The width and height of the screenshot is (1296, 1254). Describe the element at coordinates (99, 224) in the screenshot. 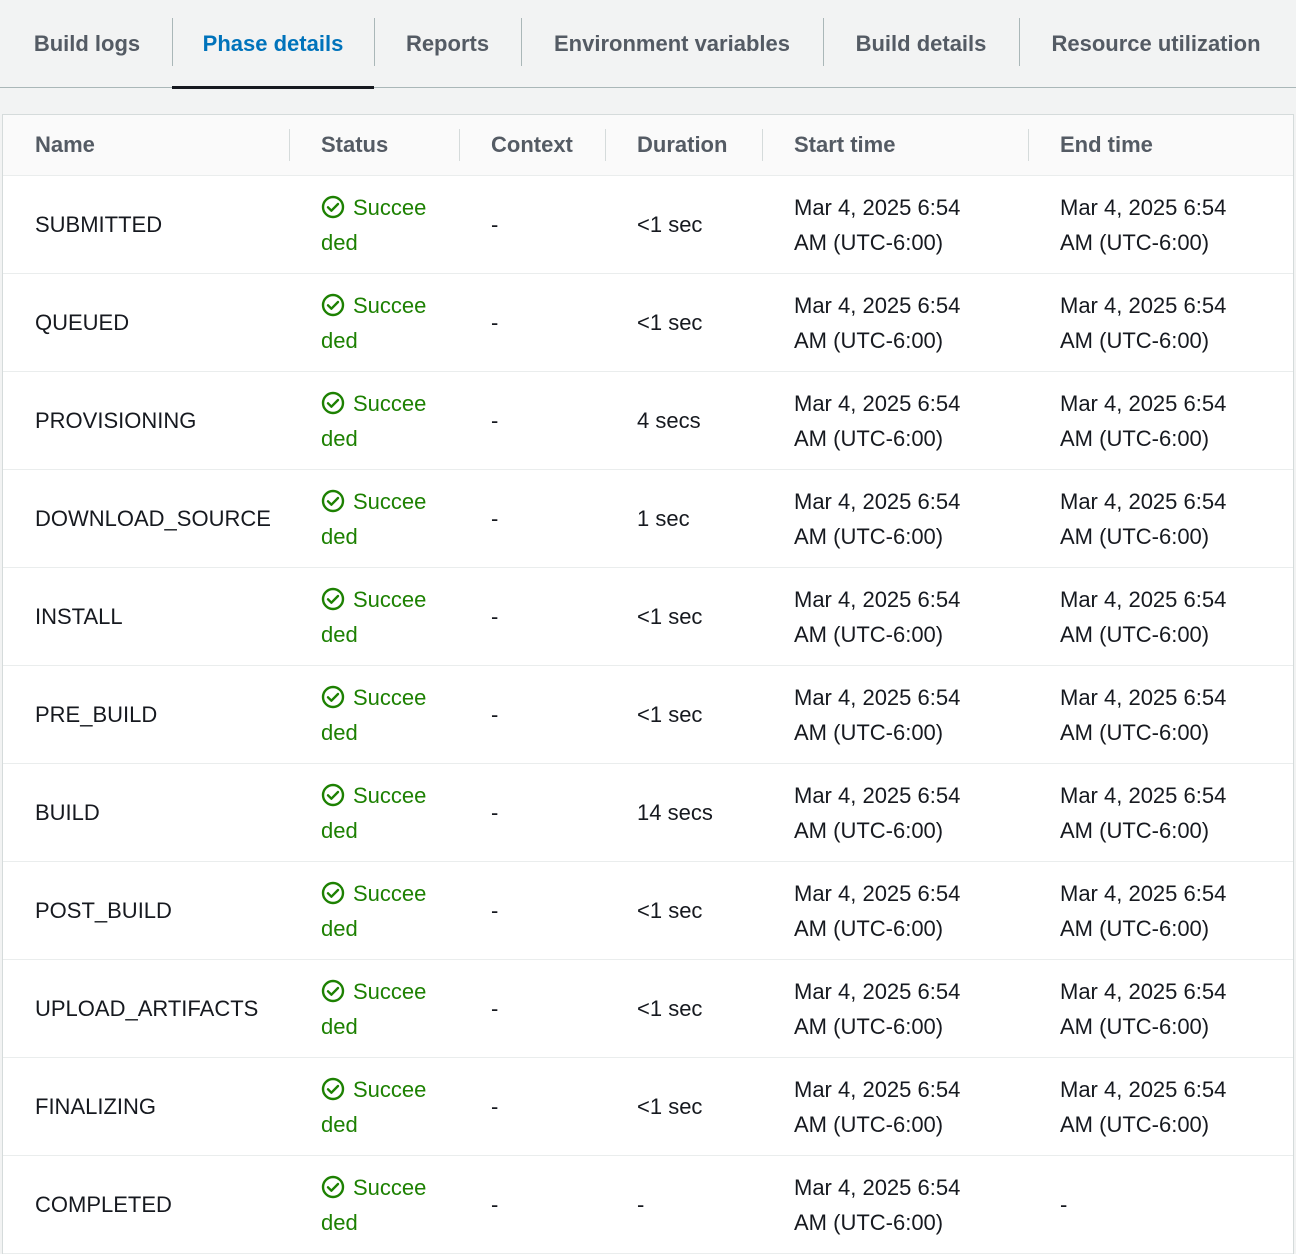

I see `phase-name: SUBMITTED` at that location.